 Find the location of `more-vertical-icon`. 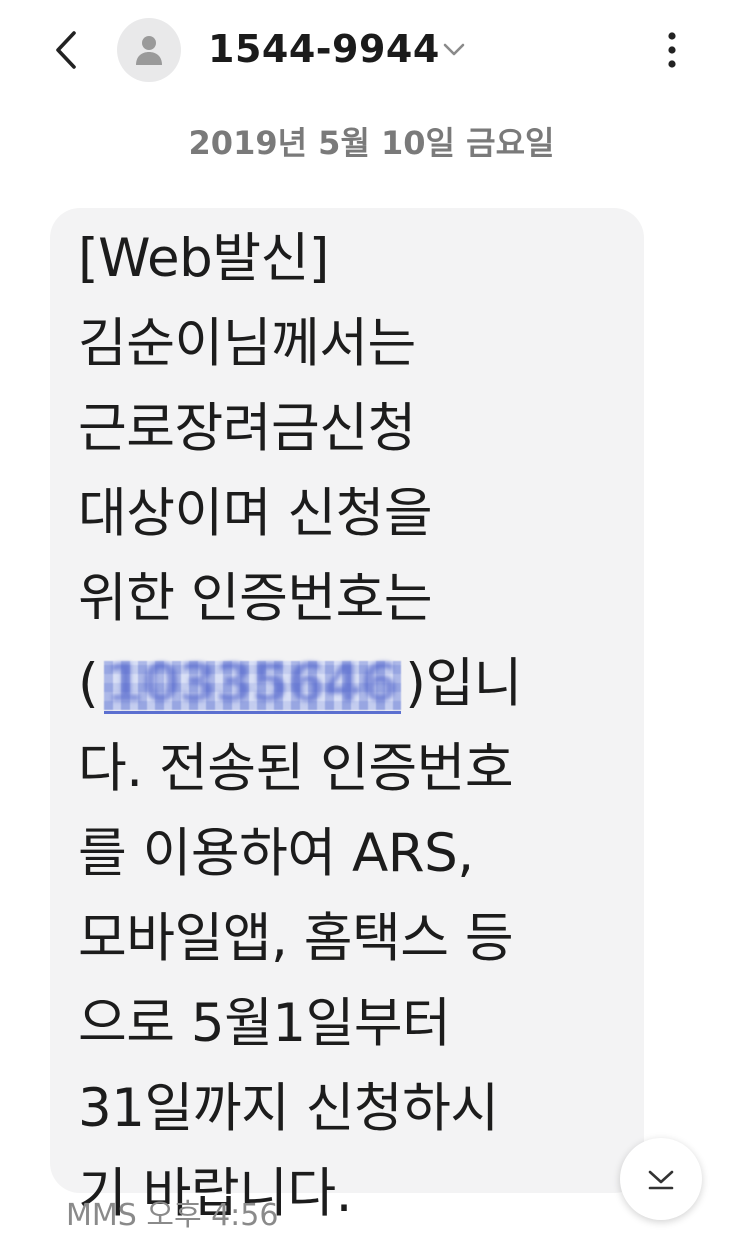

more-vertical-icon is located at coordinates (672, 50).